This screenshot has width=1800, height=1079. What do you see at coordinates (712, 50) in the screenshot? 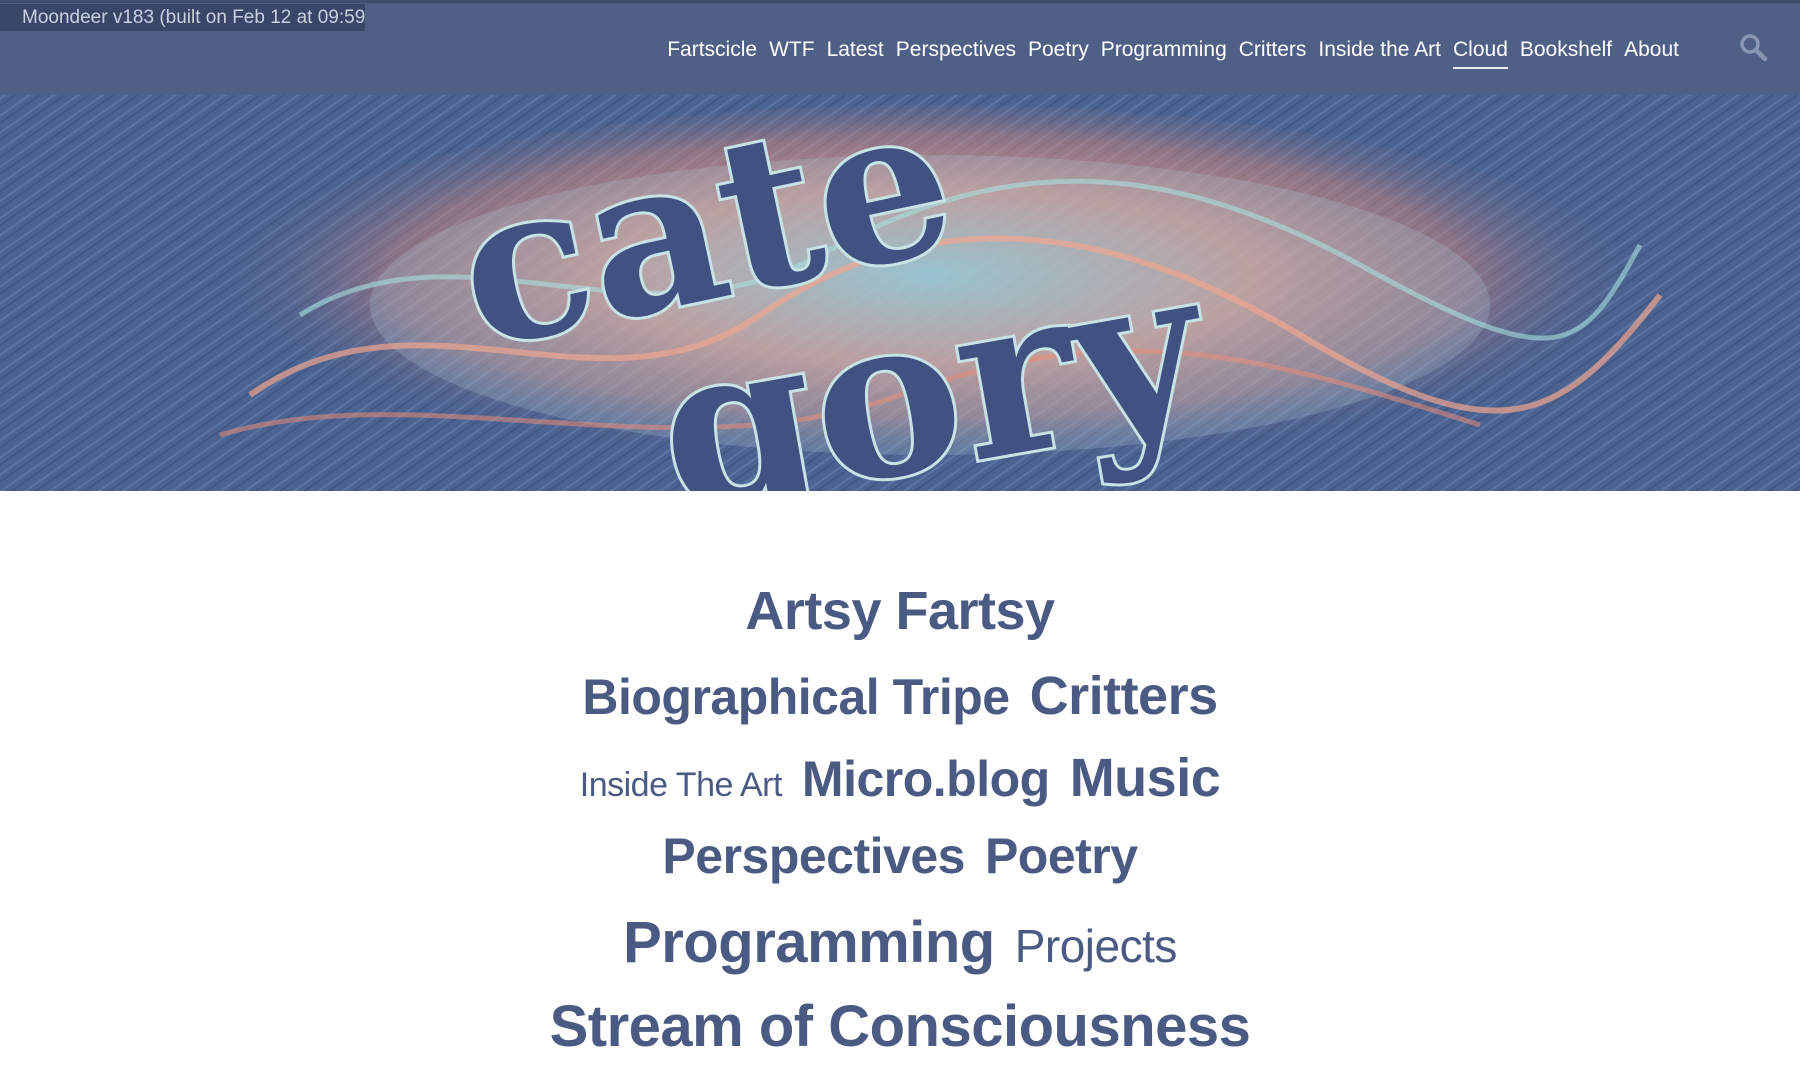
I see `nav-item-fartscicle: Fartscicle` at bounding box center [712, 50].